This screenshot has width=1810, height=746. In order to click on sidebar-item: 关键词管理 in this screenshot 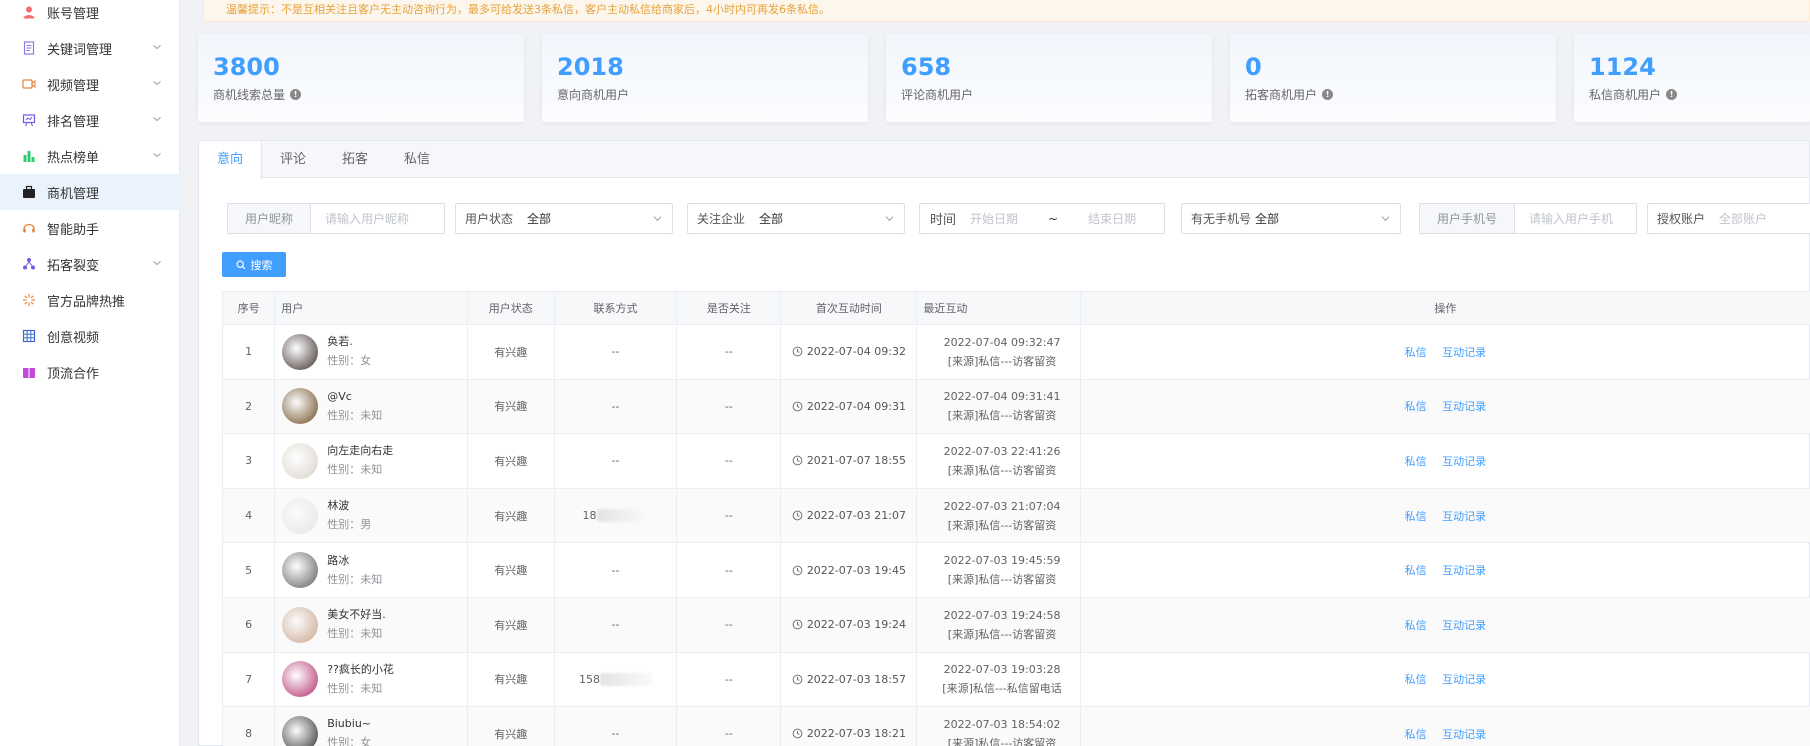, I will do `click(90, 48)`.